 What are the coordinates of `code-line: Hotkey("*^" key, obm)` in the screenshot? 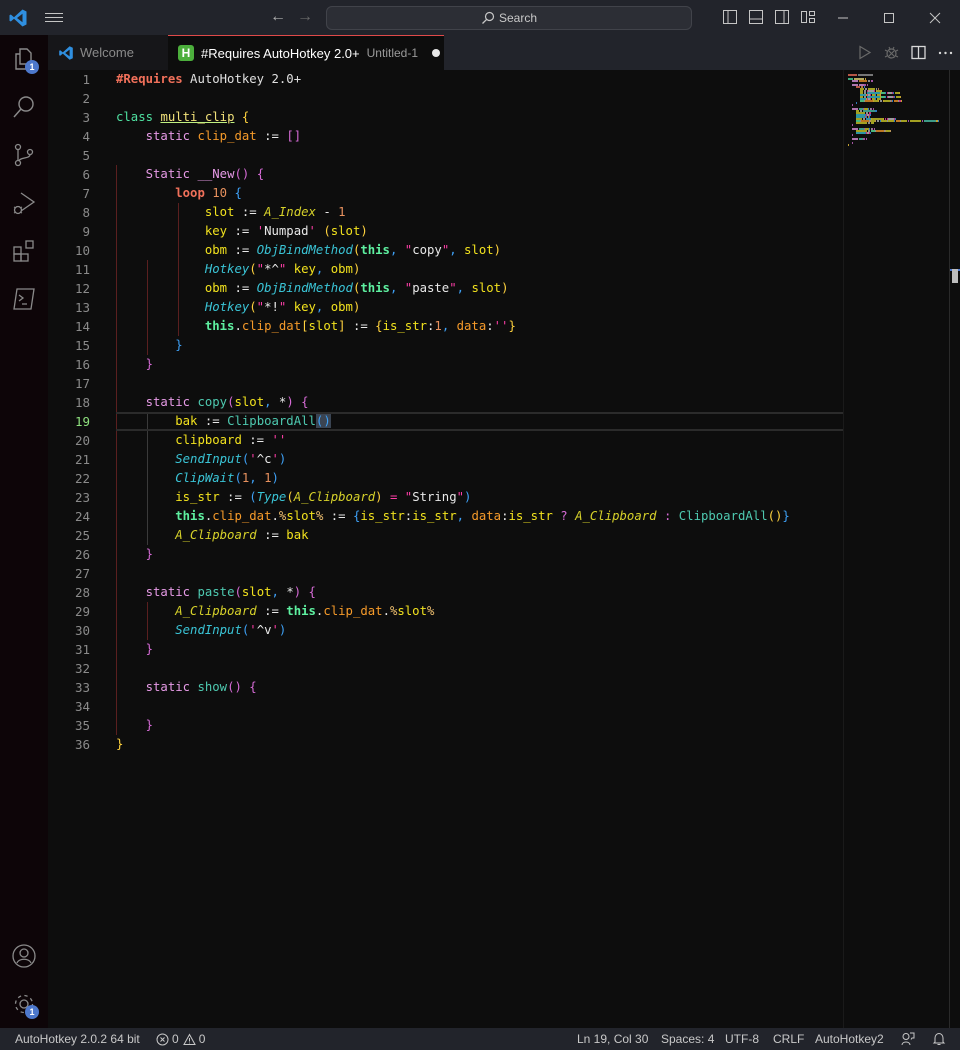 It's located at (479, 269).